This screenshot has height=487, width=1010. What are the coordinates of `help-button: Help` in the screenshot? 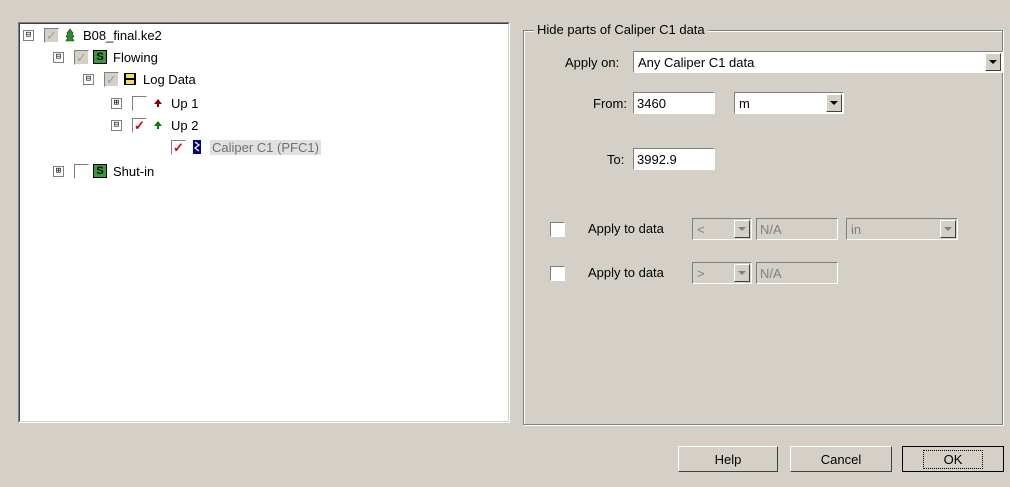 It's located at (728, 459).